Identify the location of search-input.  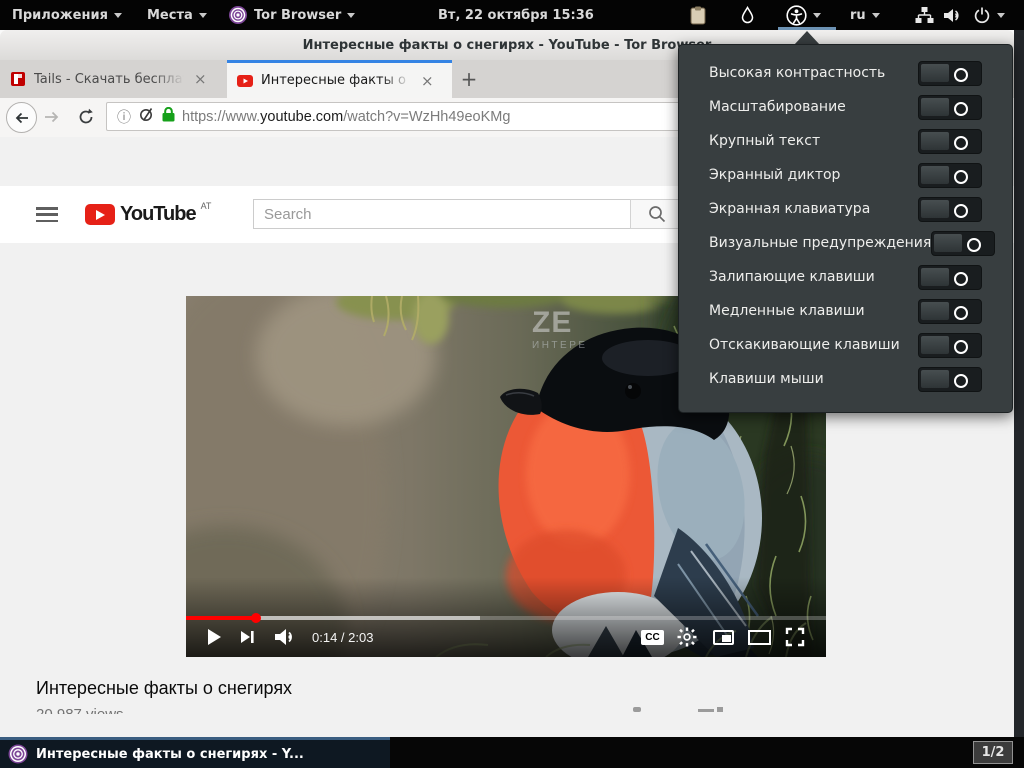
(442, 214).